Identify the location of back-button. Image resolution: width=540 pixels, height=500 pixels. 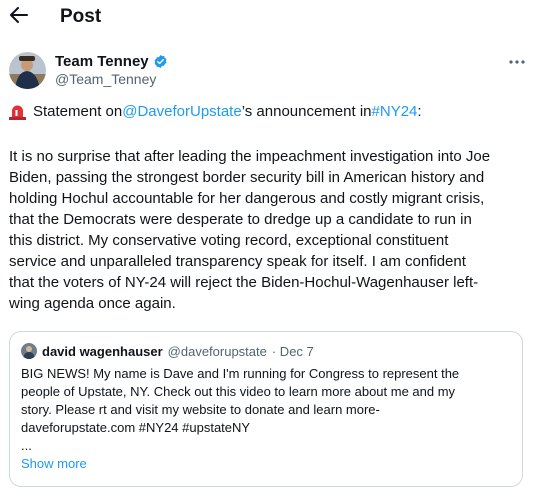
(19, 15).